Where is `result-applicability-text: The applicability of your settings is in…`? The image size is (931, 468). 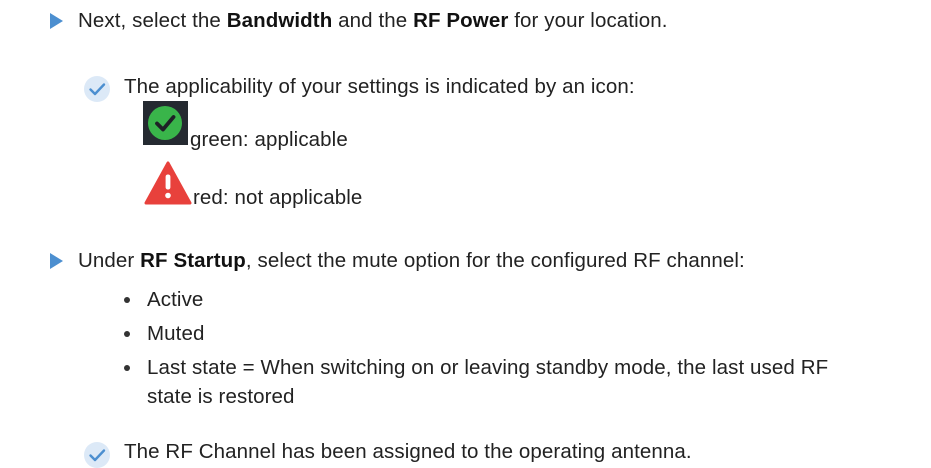
result-applicability-text: The applicability of your settings is in… is located at coordinates (379, 86).